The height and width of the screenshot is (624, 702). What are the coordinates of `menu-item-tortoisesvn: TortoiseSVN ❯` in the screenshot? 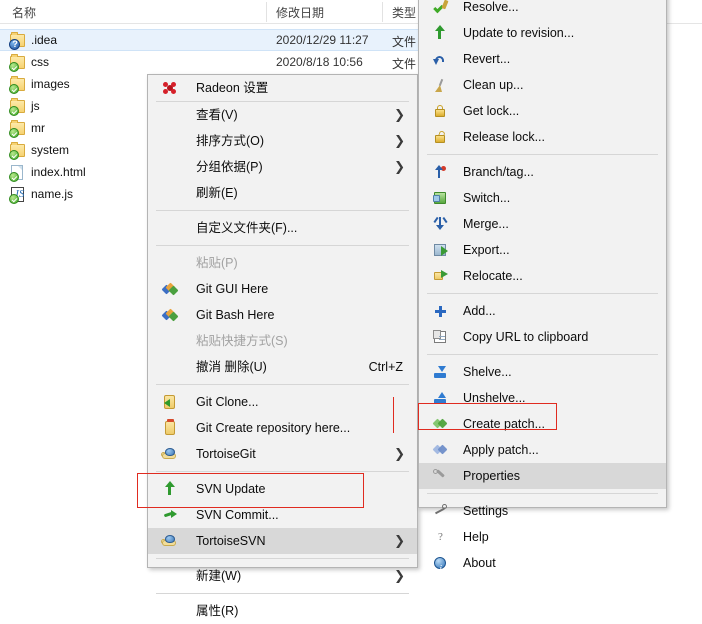 It's located at (282, 541).